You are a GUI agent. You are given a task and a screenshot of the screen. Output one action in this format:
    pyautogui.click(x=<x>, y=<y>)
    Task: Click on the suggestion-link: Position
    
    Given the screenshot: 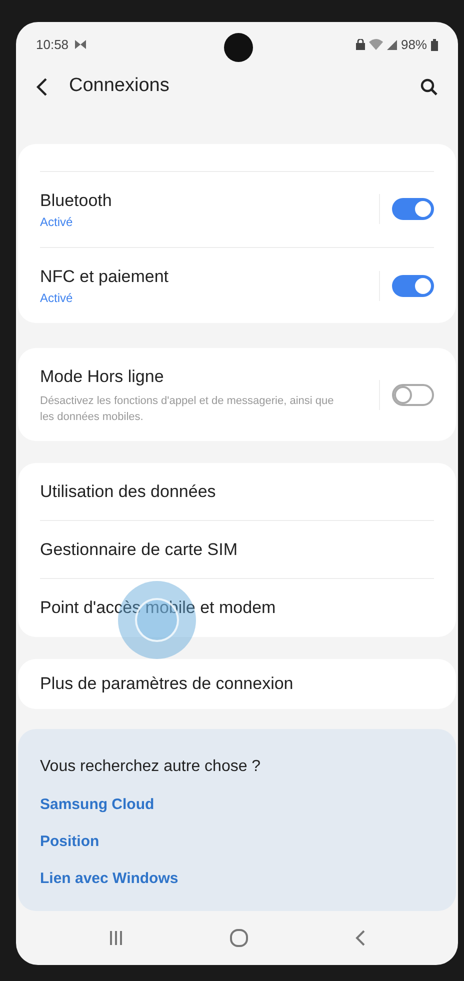 What is the action you would take?
    pyautogui.click(x=70, y=841)
    